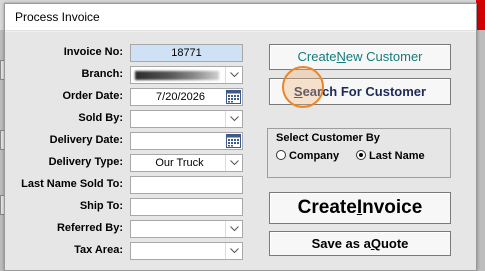  I want to click on branch-select, so click(186, 75).